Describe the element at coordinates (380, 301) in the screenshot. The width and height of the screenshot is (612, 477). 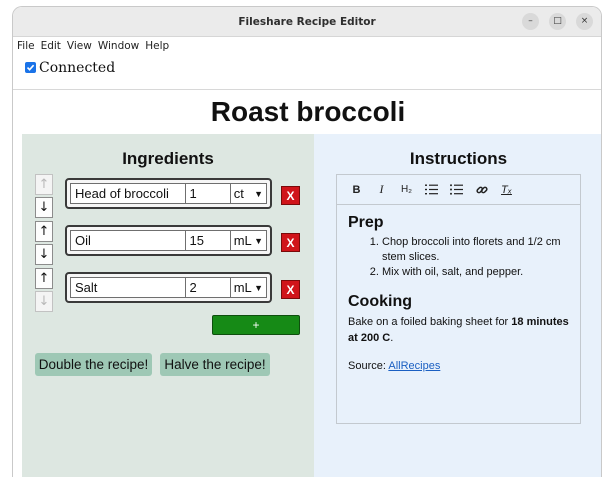
I see `cooking-heading: Cooking` at that location.